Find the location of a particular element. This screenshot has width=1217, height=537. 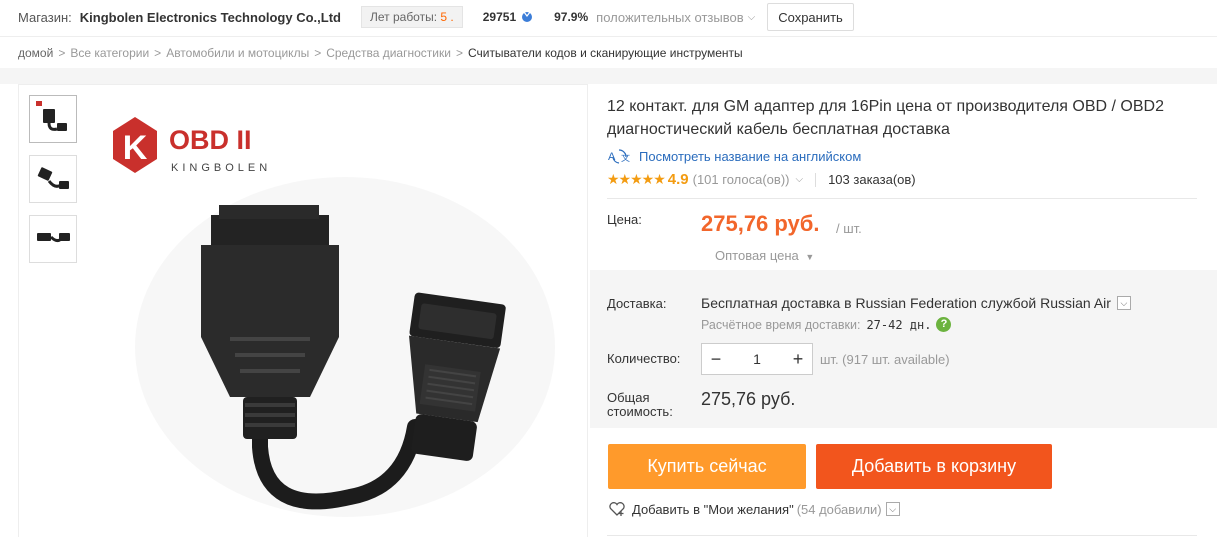

heart-icon is located at coordinates (617, 509).